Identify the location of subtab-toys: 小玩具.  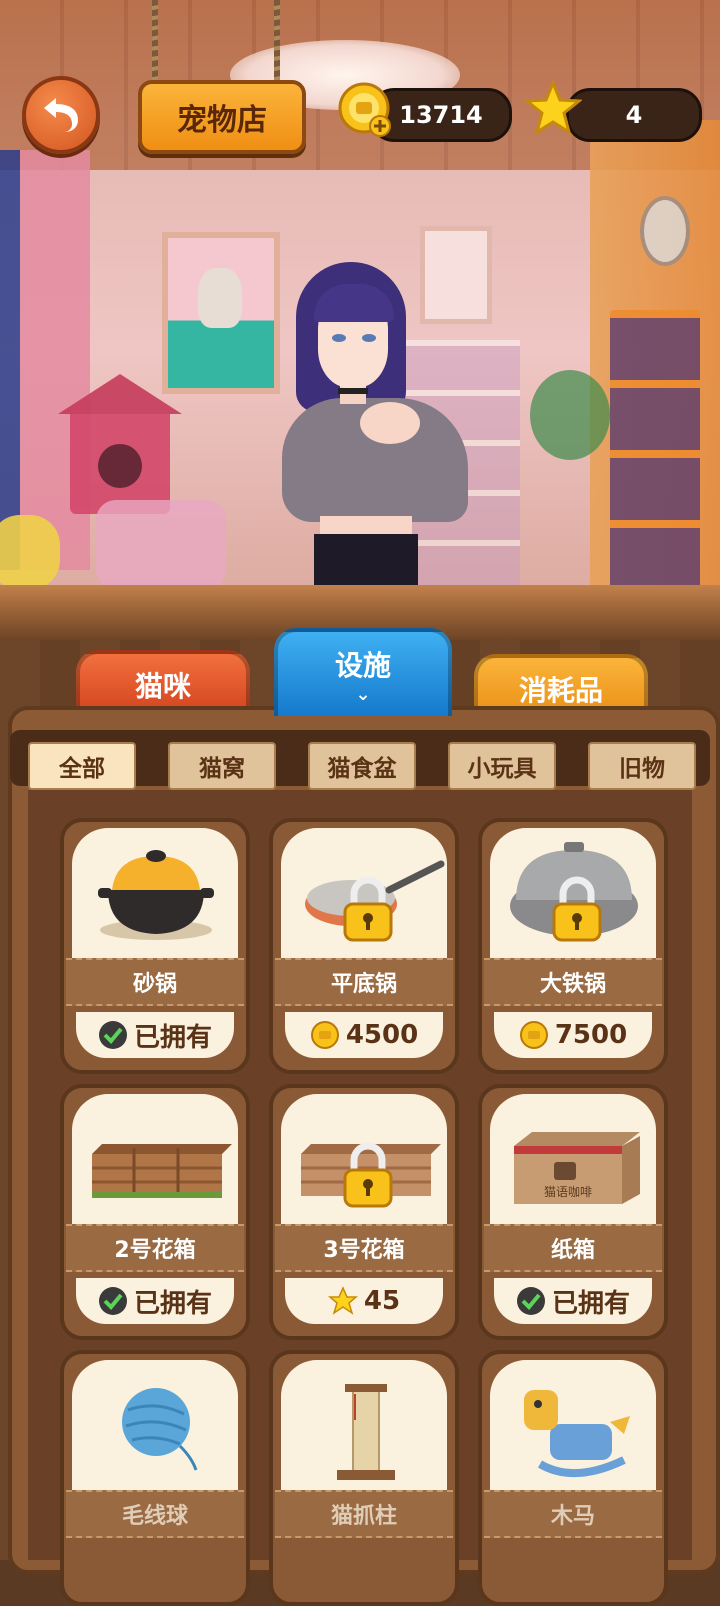
(502, 766).